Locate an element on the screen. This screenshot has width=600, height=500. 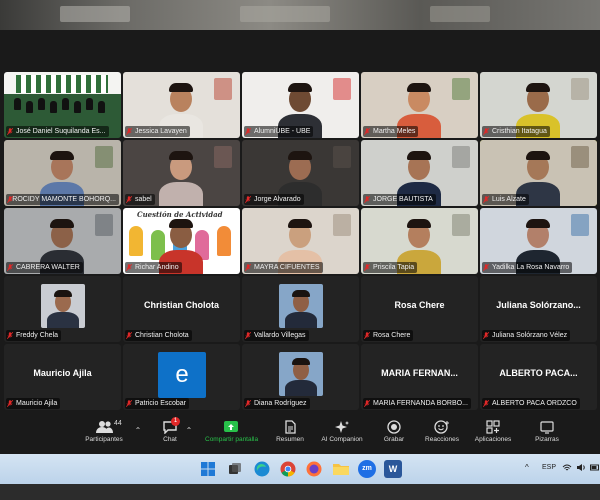
participant-display-name: Christian Cholota is located at coordinates (181, 305).